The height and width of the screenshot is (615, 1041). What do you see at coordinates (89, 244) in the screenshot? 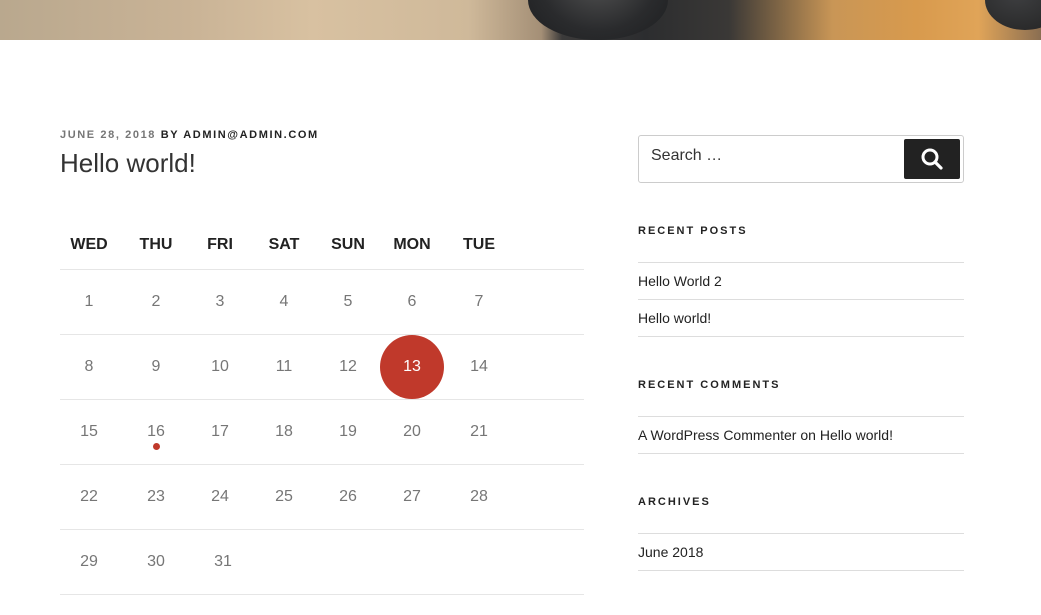
I see `weekday-label: WED` at bounding box center [89, 244].